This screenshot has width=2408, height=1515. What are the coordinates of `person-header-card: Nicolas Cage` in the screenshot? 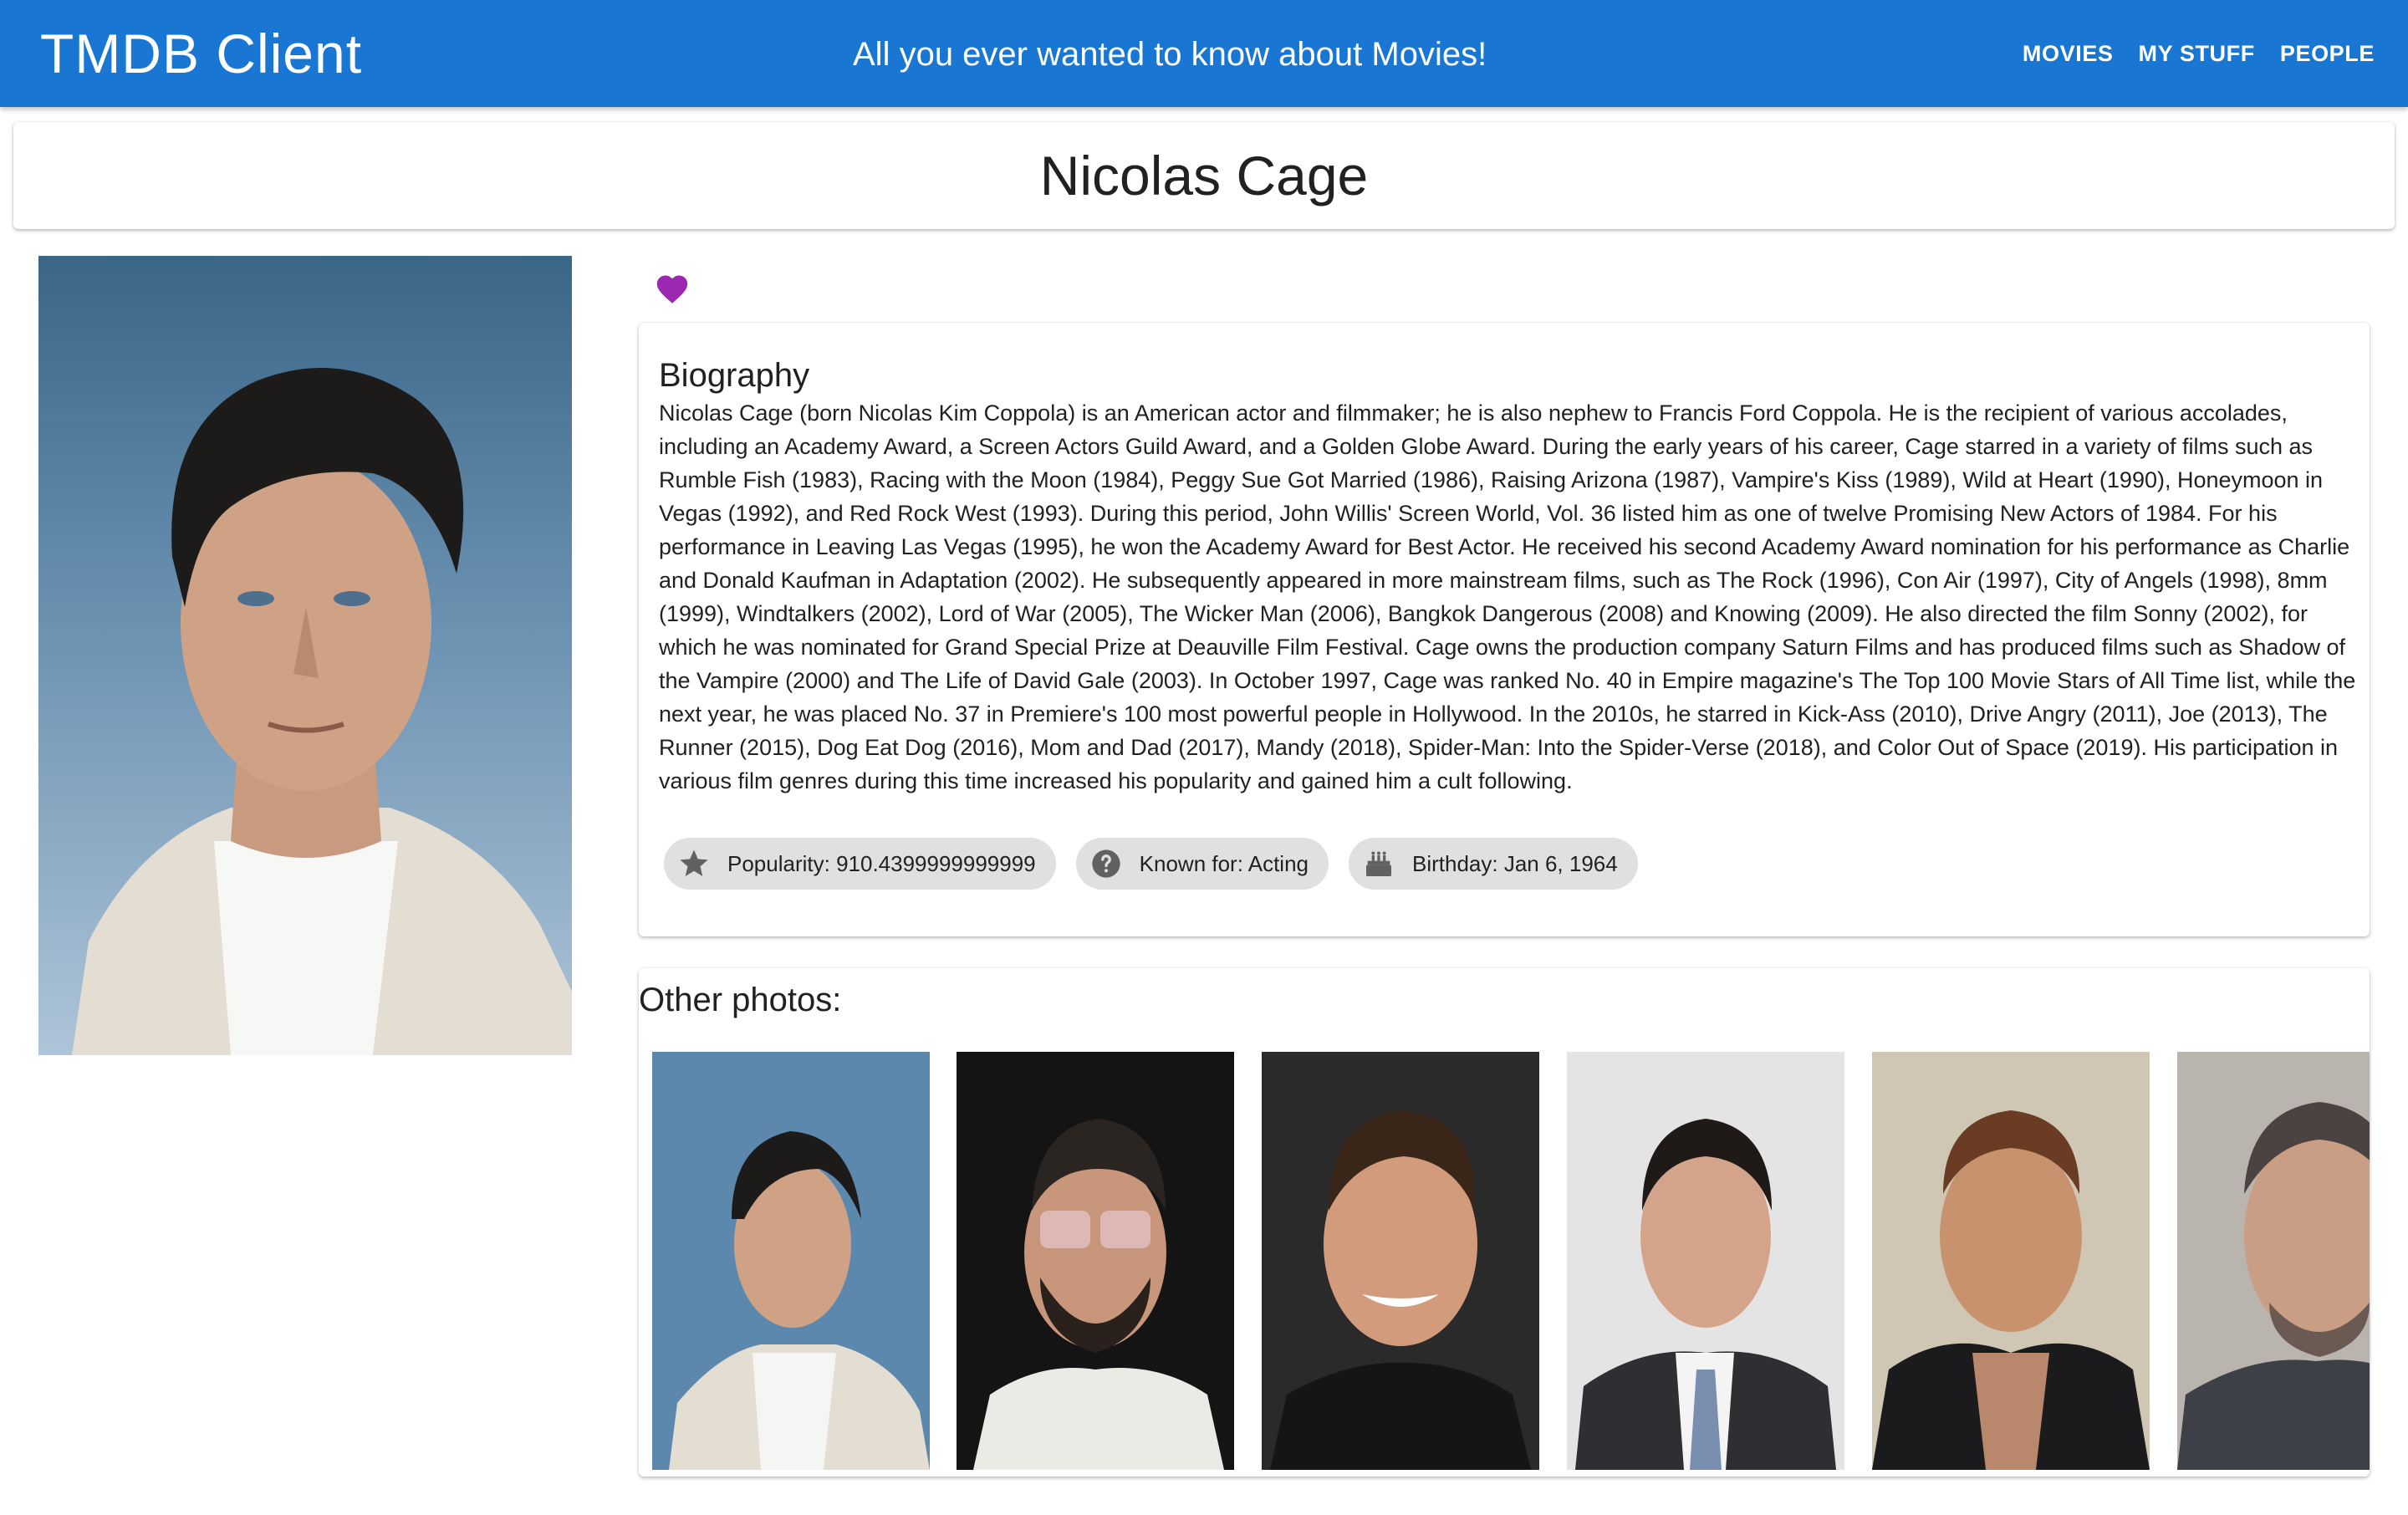 It's located at (1204, 175).